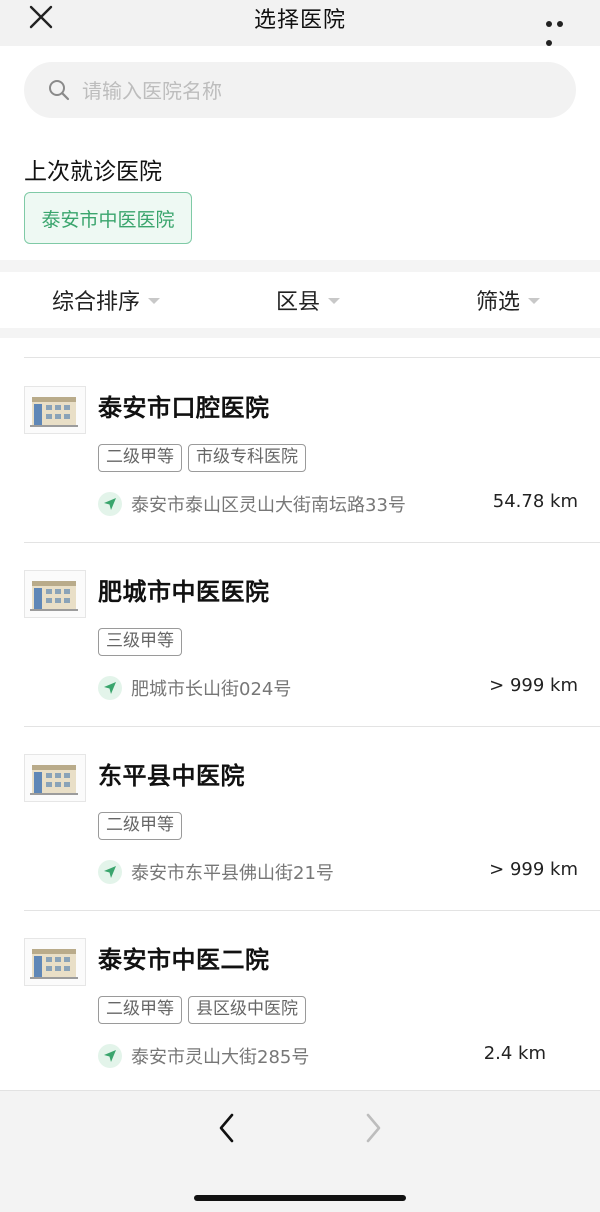  Describe the element at coordinates (184, 960) in the screenshot. I see `hospital-name: 泰安市中医二院` at that location.